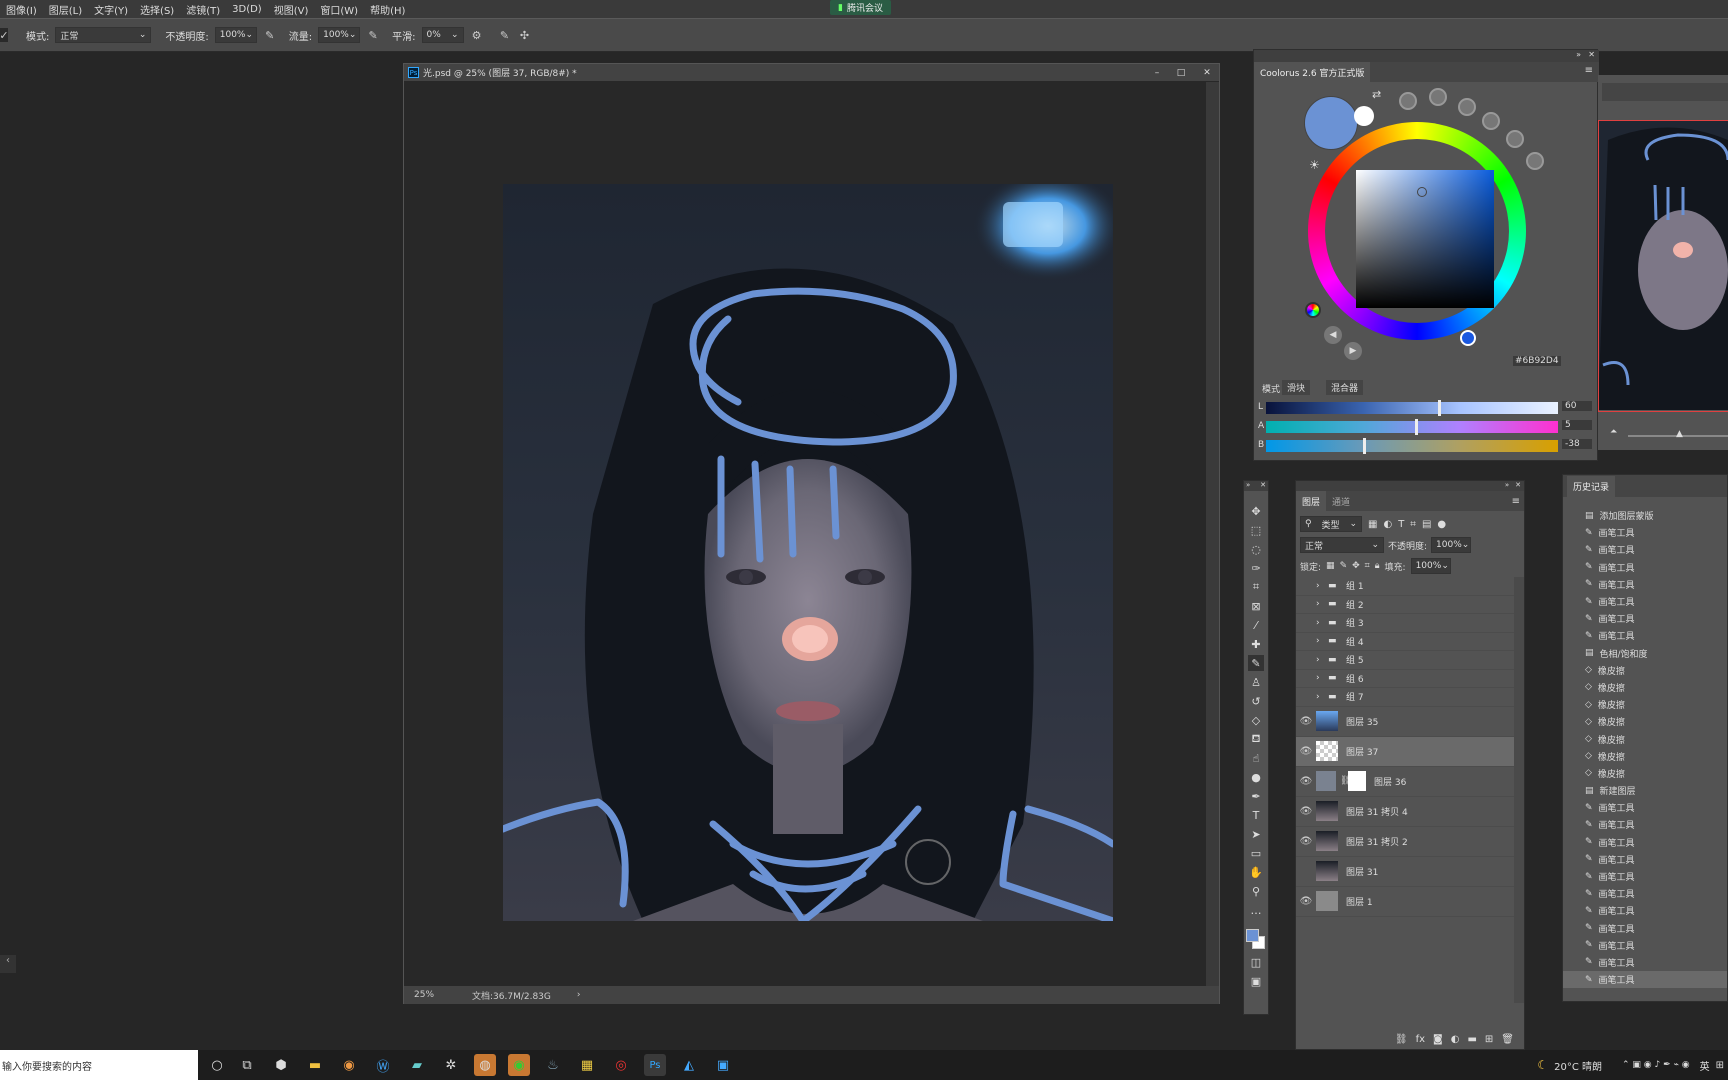  What do you see at coordinates (1252, 935) in the screenshot?
I see `foreground-color` at bounding box center [1252, 935].